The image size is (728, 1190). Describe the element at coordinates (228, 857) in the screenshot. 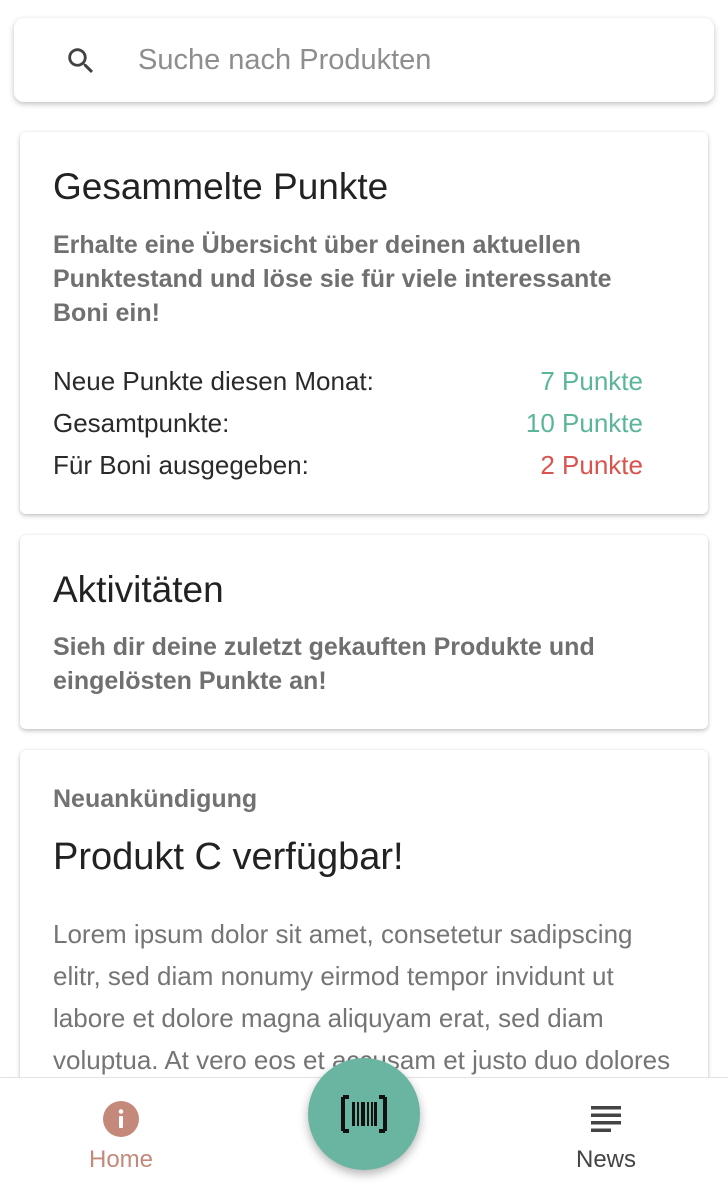

I see `news-title: Produkt C verfügbar!` at that location.